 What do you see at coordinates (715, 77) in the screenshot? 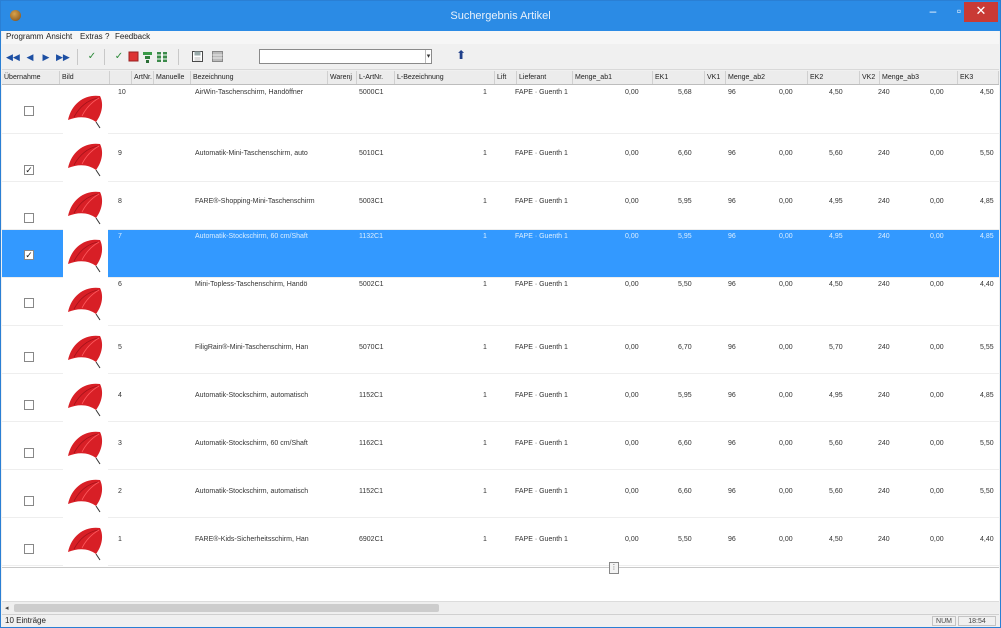
I see `col-vk1: VK1` at bounding box center [715, 77].